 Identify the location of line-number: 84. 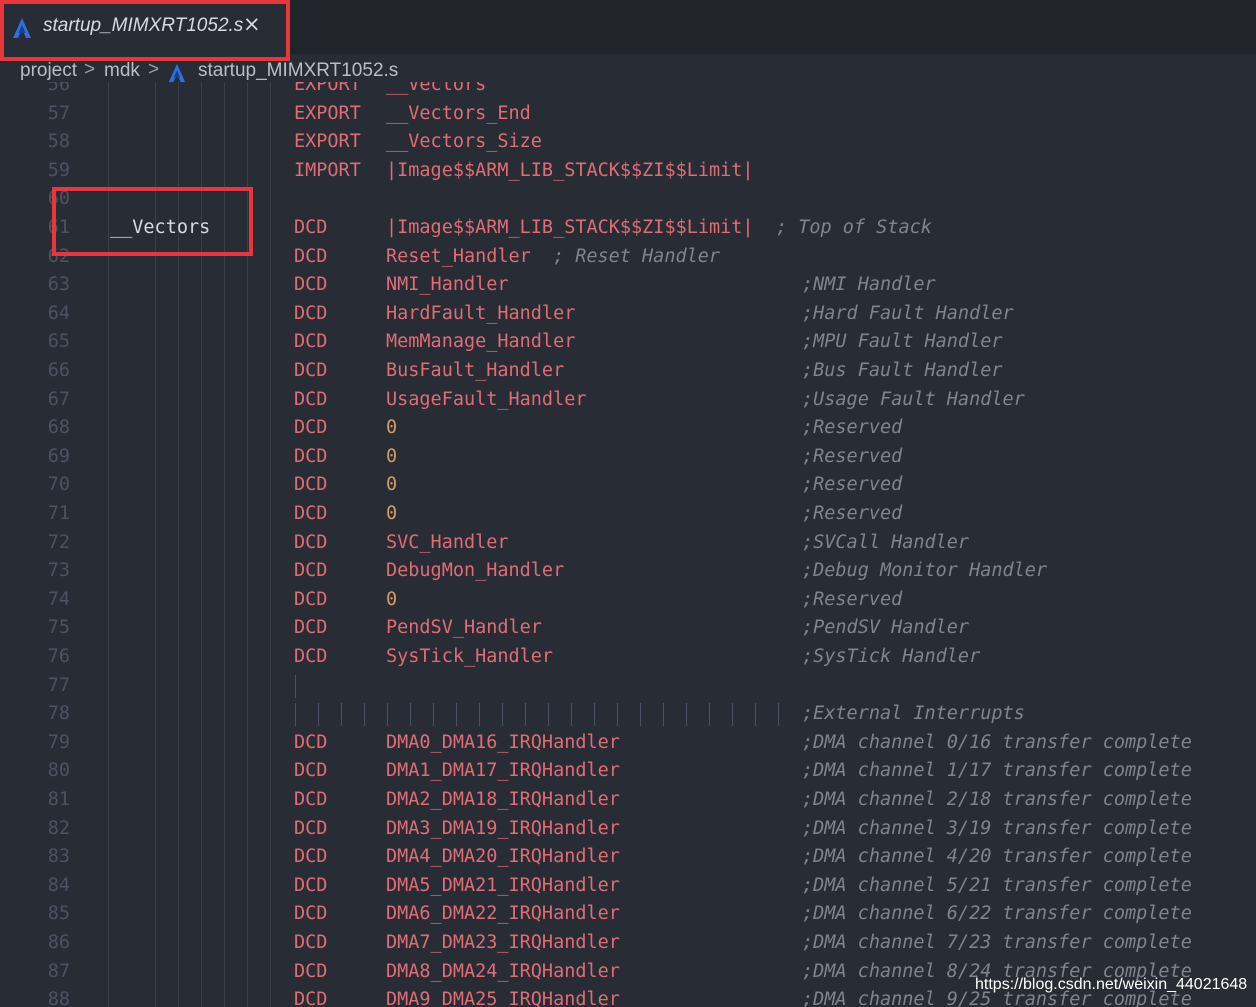
(58, 885).